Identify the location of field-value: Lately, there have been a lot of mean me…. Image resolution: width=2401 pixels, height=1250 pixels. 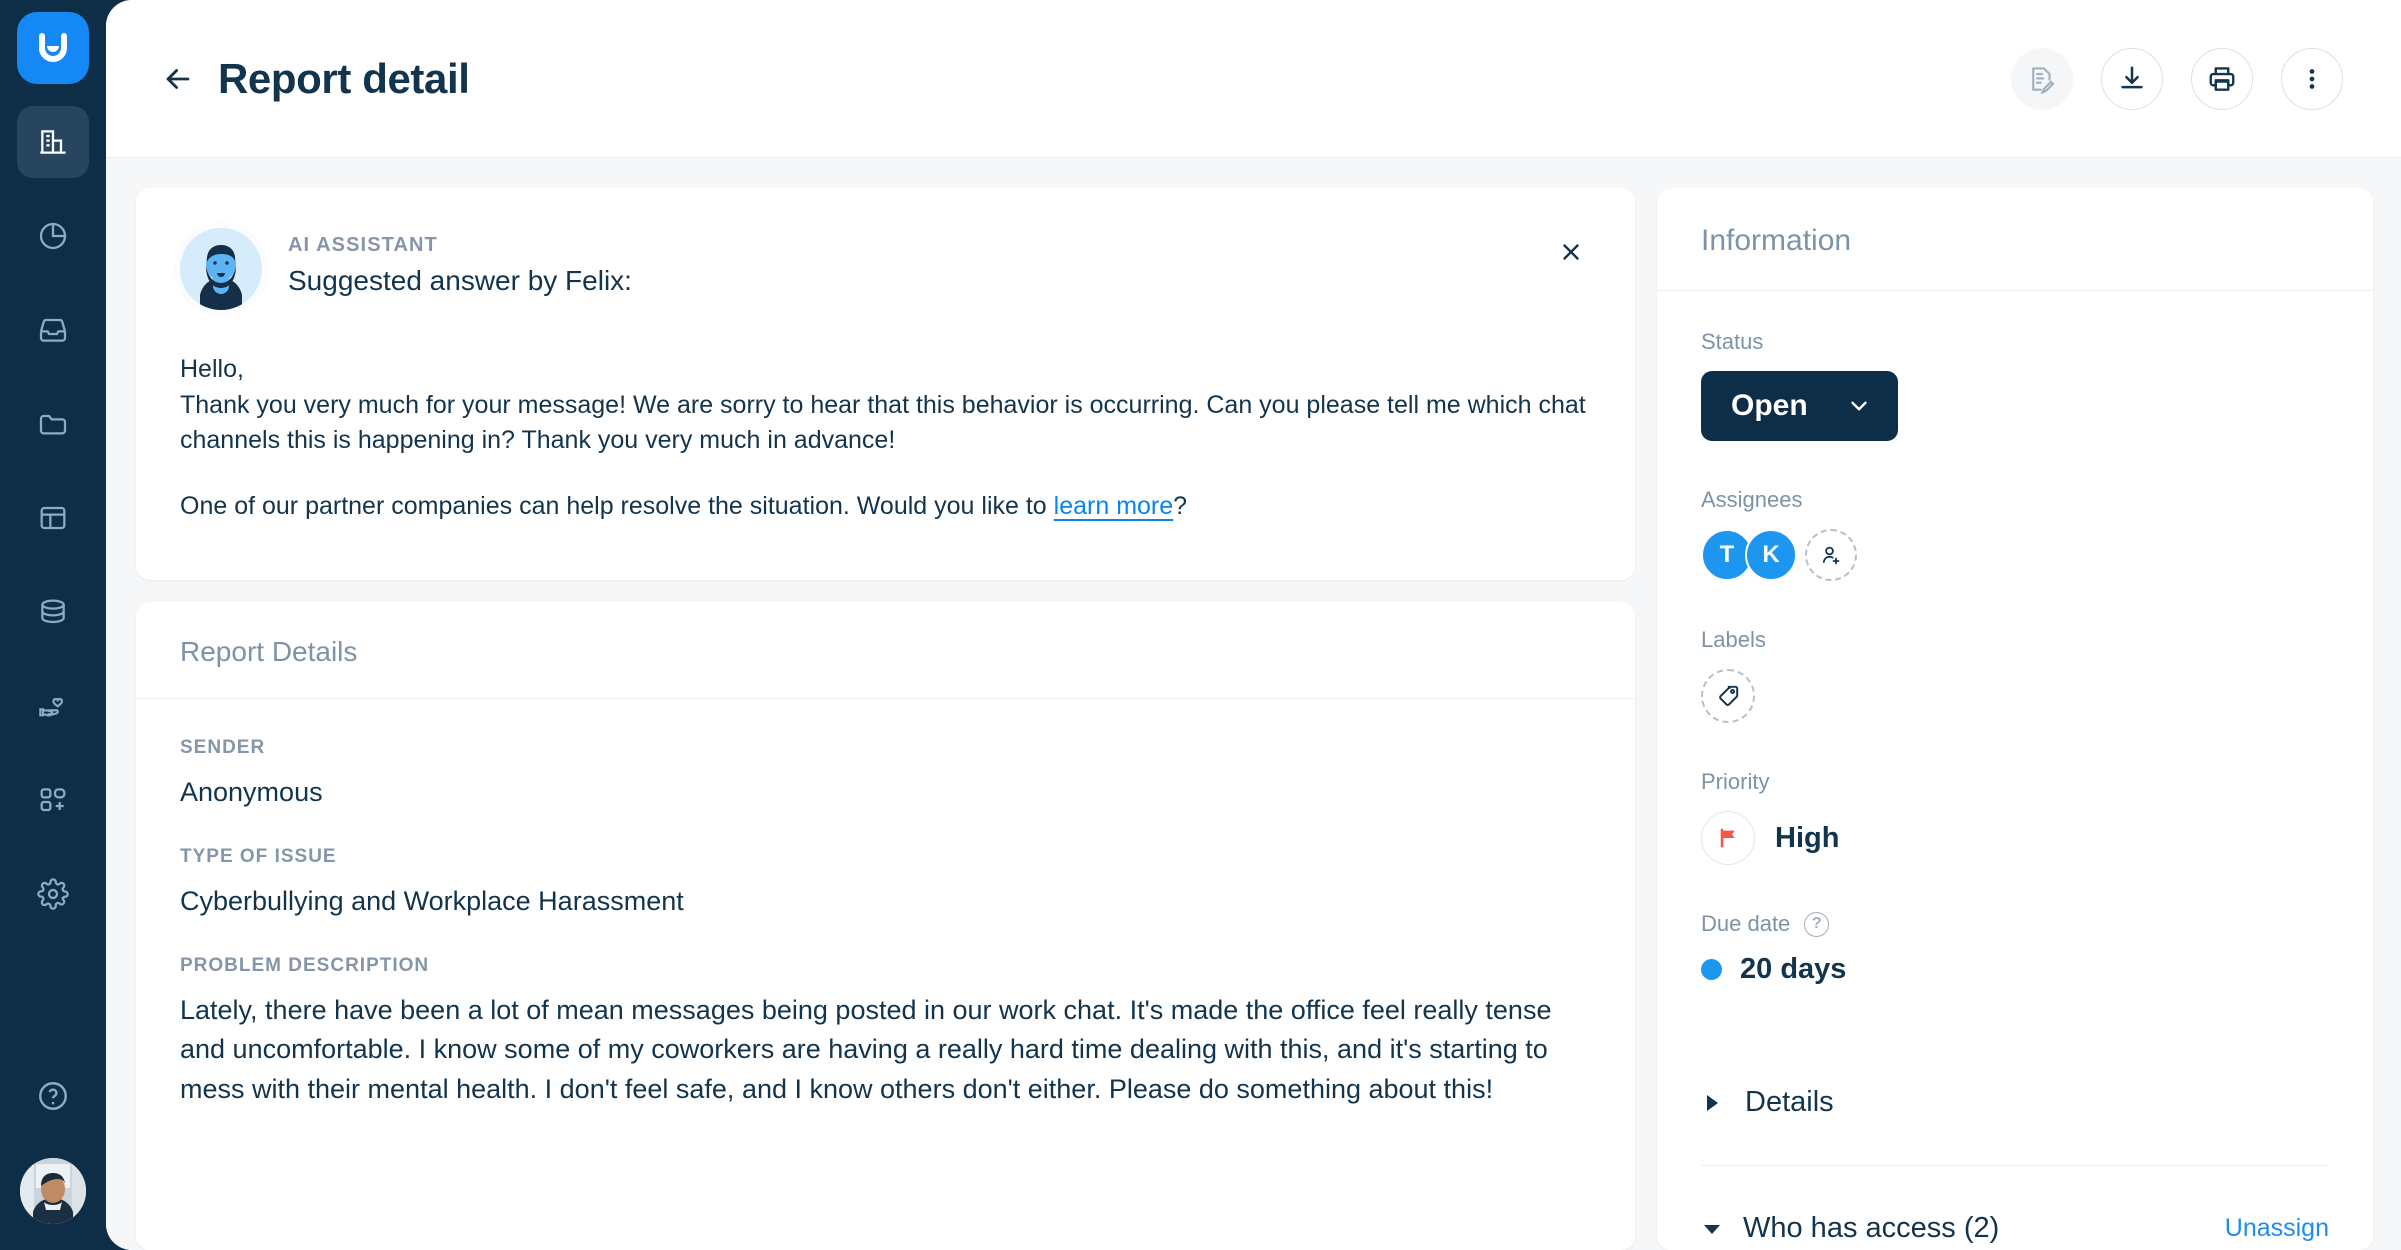
(866, 1049).